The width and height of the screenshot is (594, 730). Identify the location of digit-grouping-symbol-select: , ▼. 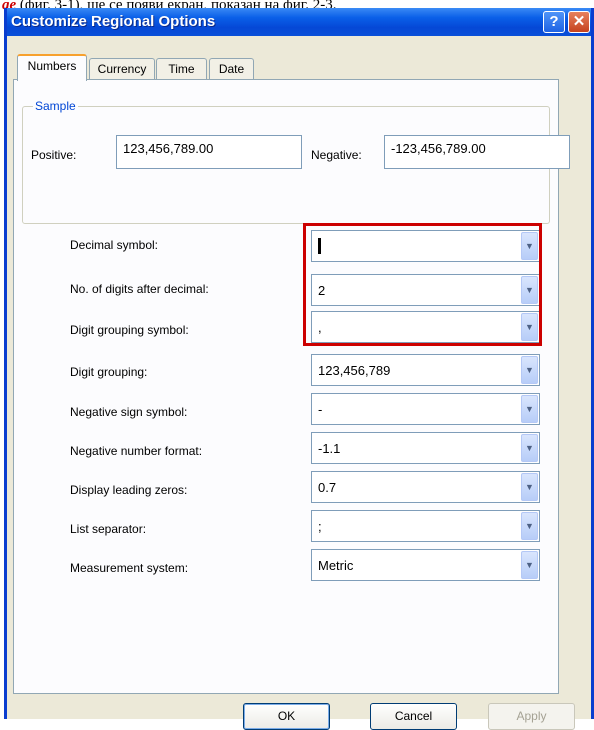
(425, 327).